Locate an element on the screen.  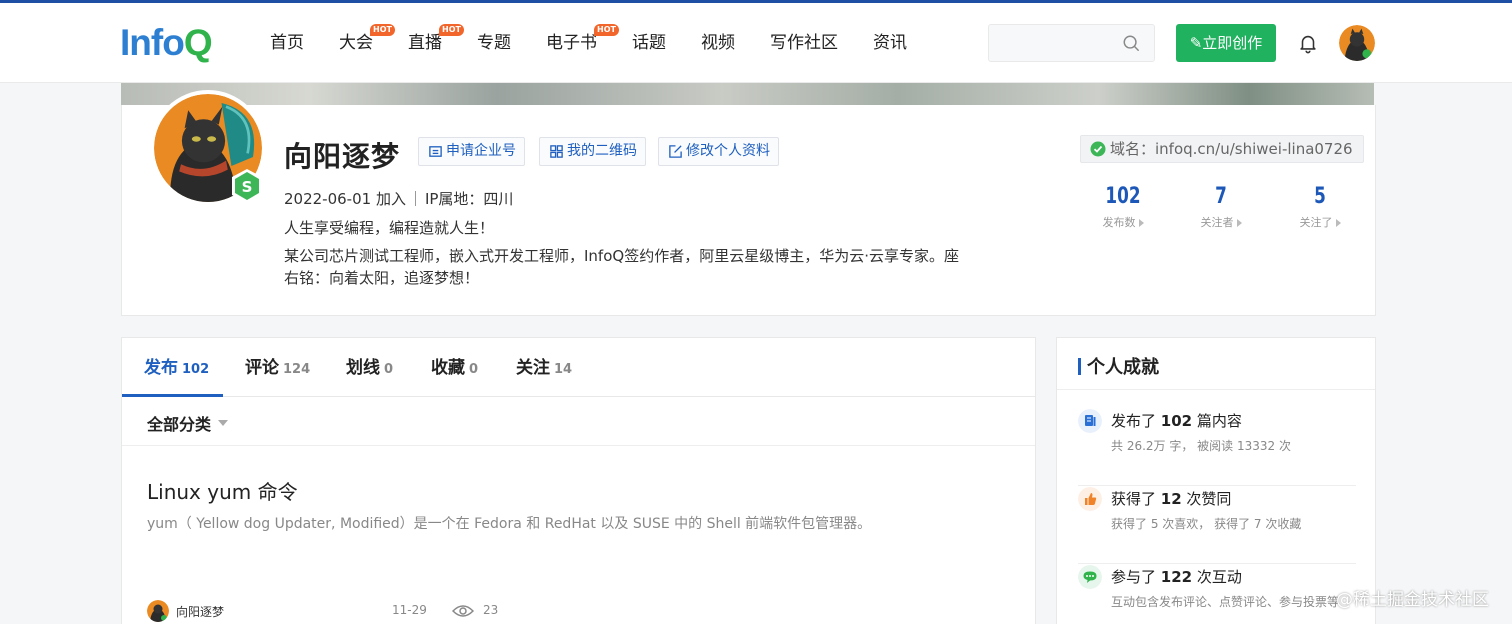
tab-favorites: 收藏 0 is located at coordinates (454, 367).